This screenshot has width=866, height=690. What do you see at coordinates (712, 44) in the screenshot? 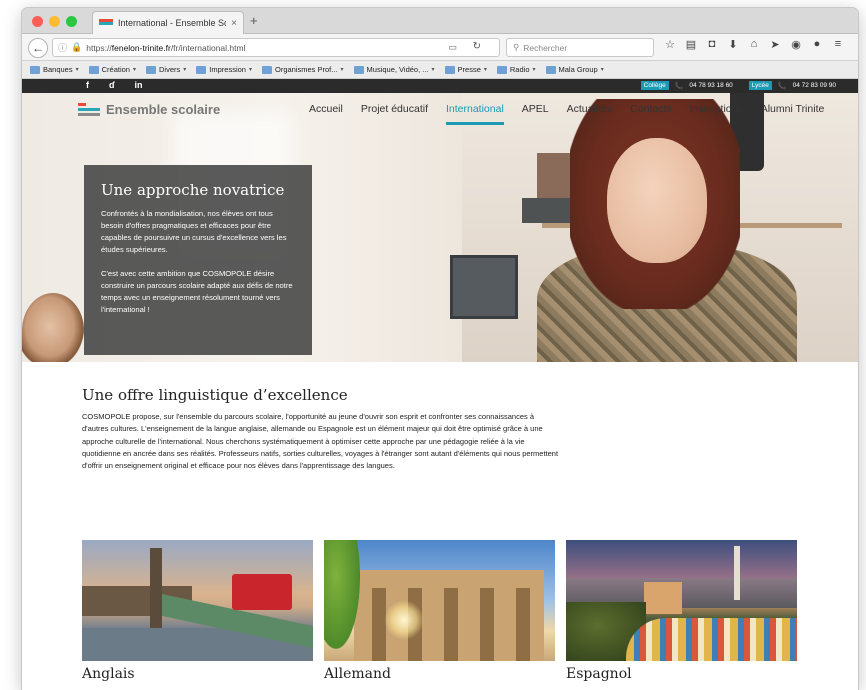
I see `pocket-icon: ◘` at bounding box center [712, 44].